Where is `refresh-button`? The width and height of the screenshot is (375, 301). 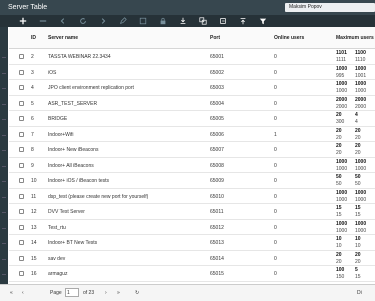
refresh-button is located at coordinates (83, 21).